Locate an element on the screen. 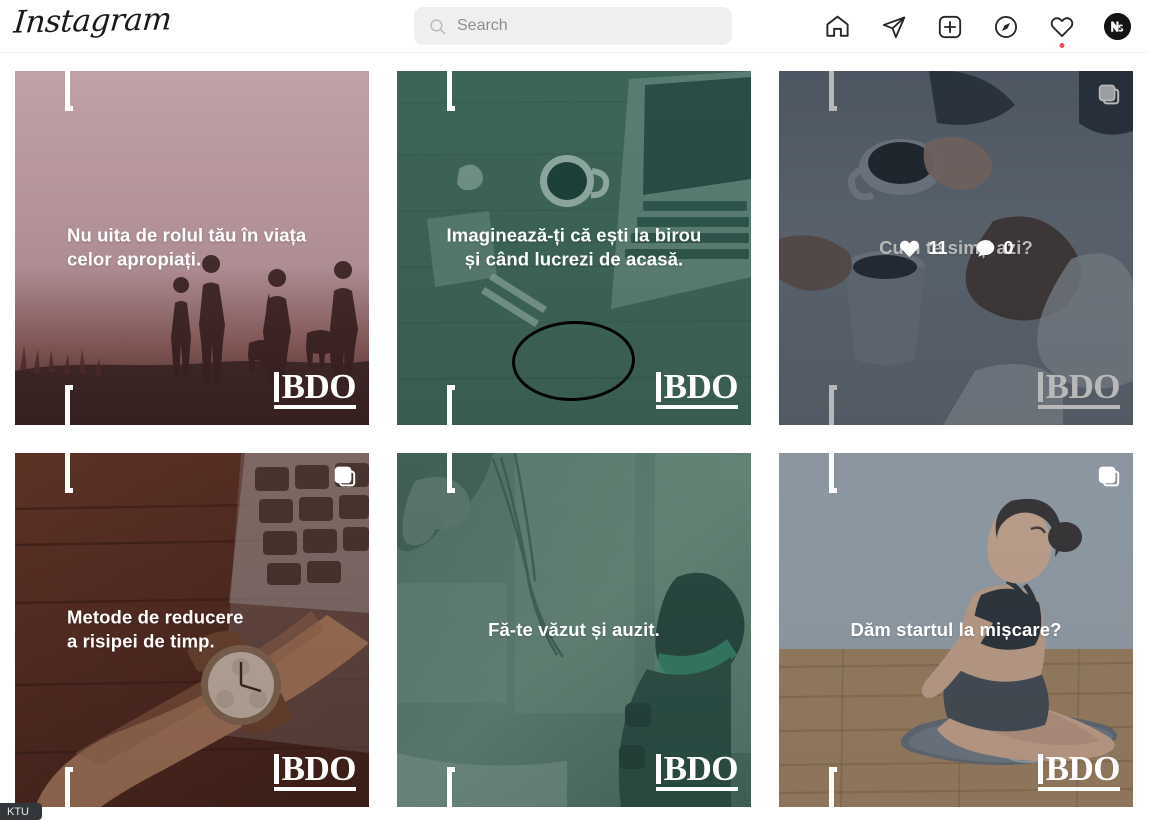 Image resolution: width=1149 pixels, height=820 pixels. header-nav is located at coordinates (977, 26).